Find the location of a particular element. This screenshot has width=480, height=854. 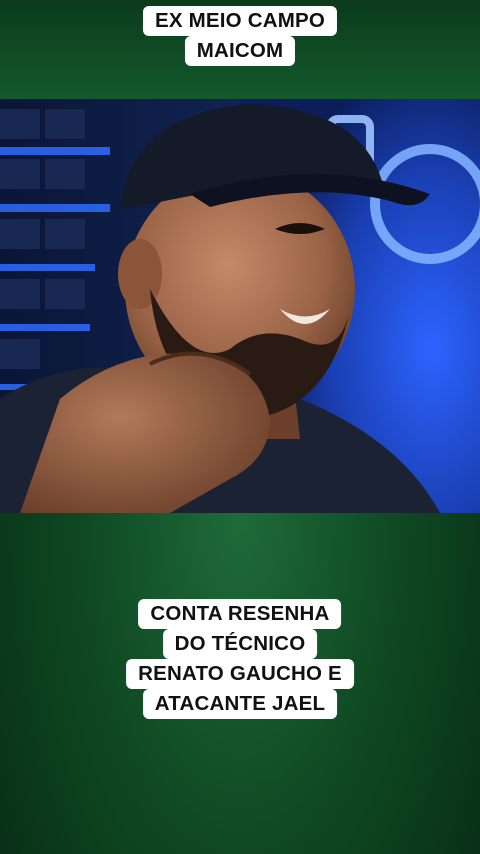

bottom-caption-line-4: ATACANTE JAEL is located at coordinates (240, 704).